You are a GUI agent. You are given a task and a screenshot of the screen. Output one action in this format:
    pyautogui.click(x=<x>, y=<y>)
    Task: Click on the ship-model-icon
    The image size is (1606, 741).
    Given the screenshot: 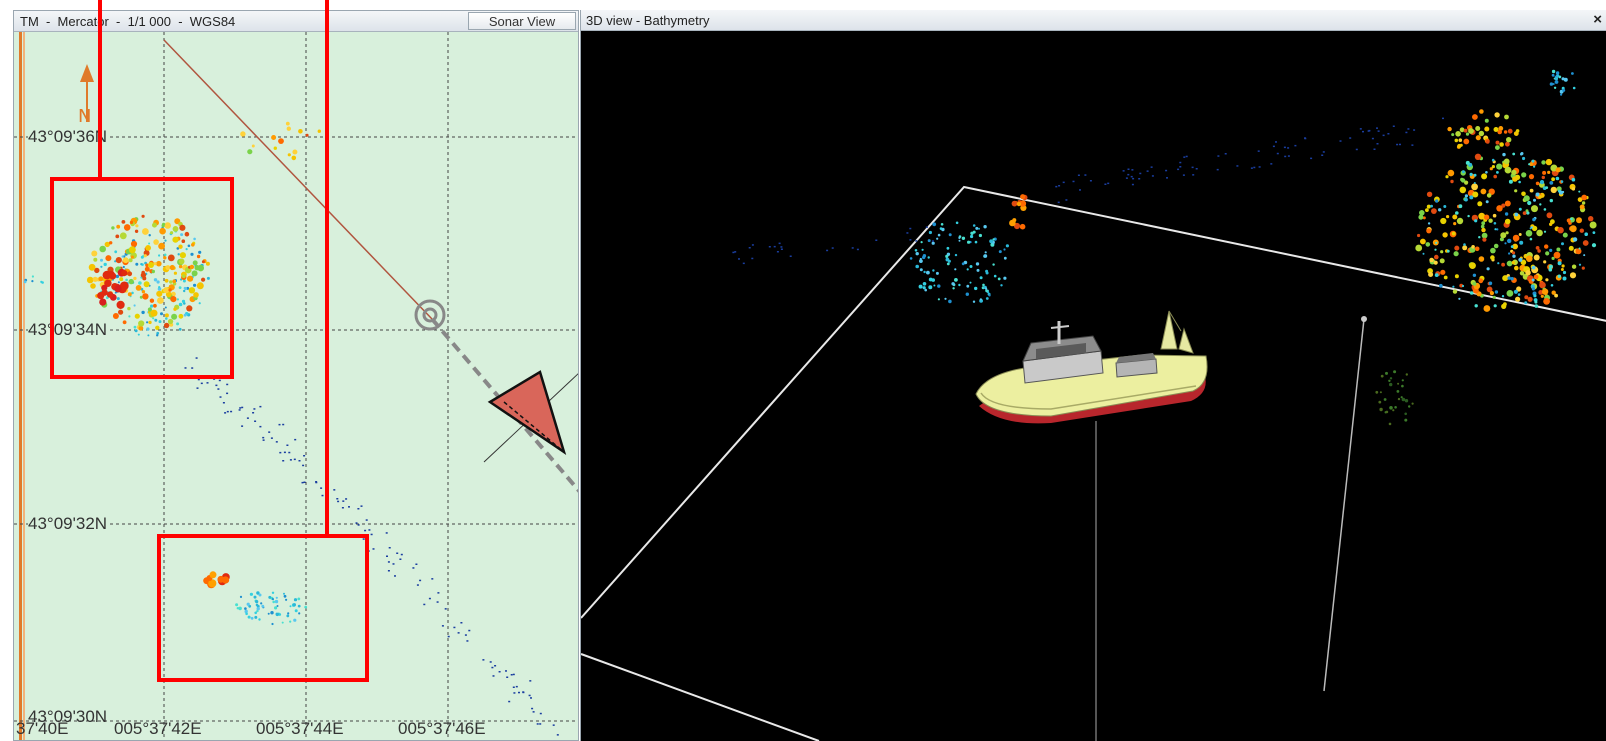 What is the action you would take?
    pyautogui.click(x=1091, y=367)
    